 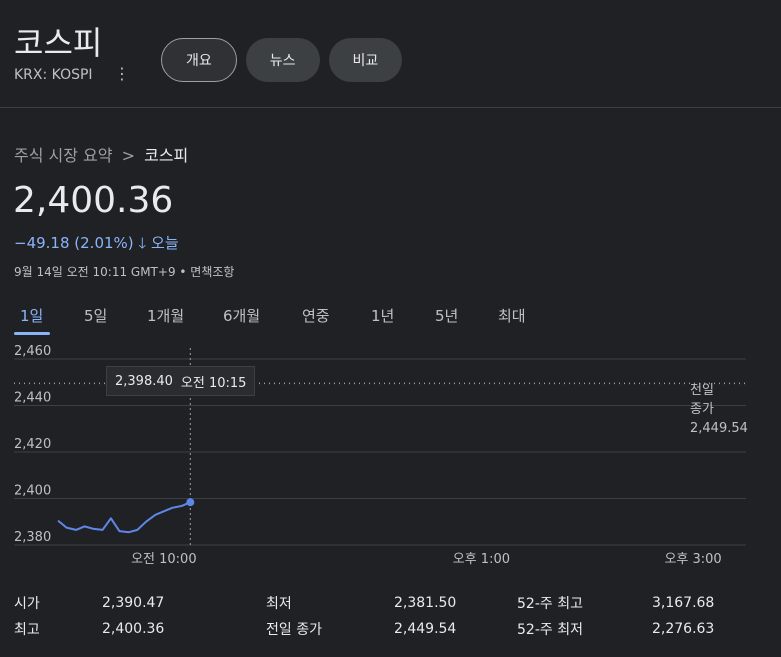 What do you see at coordinates (365, 60) in the screenshot?
I see `tab-compare: 비교` at bounding box center [365, 60].